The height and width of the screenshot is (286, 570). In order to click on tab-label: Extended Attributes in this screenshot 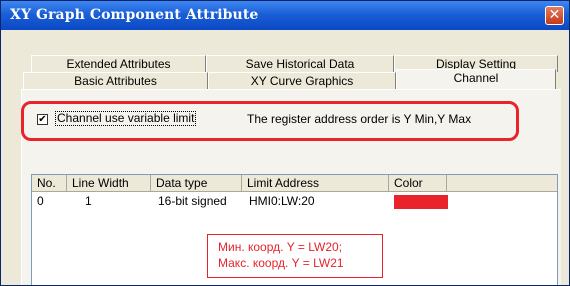, I will do `click(118, 64)`.